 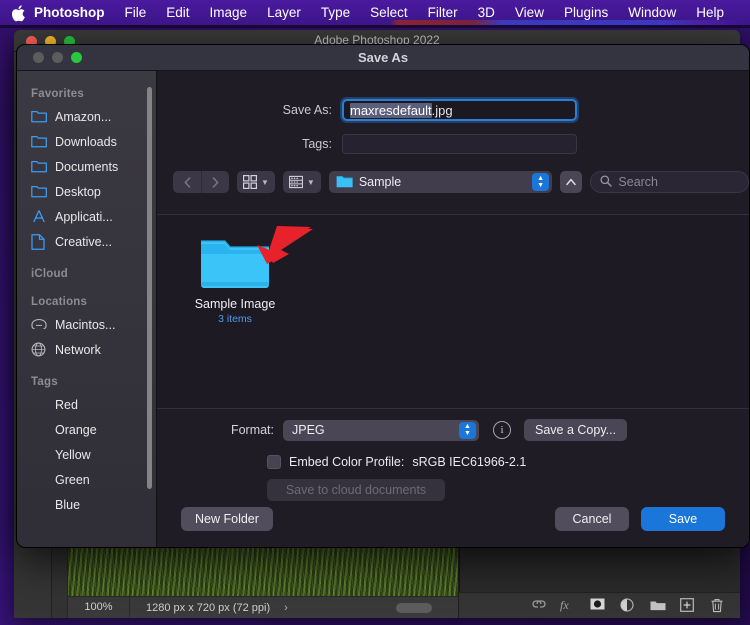 What do you see at coordinates (541, 182) in the screenshot?
I see `folder-stepper-icon: ▲ ▼` at bounding box center [541, 182].